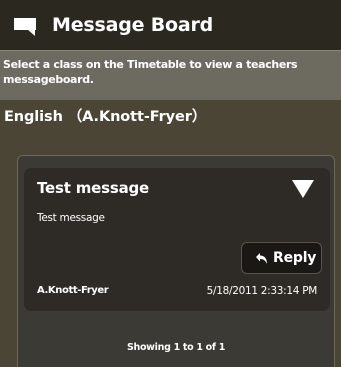 The height and width of the screenshot is (367, 341). I want to click on header-bar: Message Board, so click(170, 25).